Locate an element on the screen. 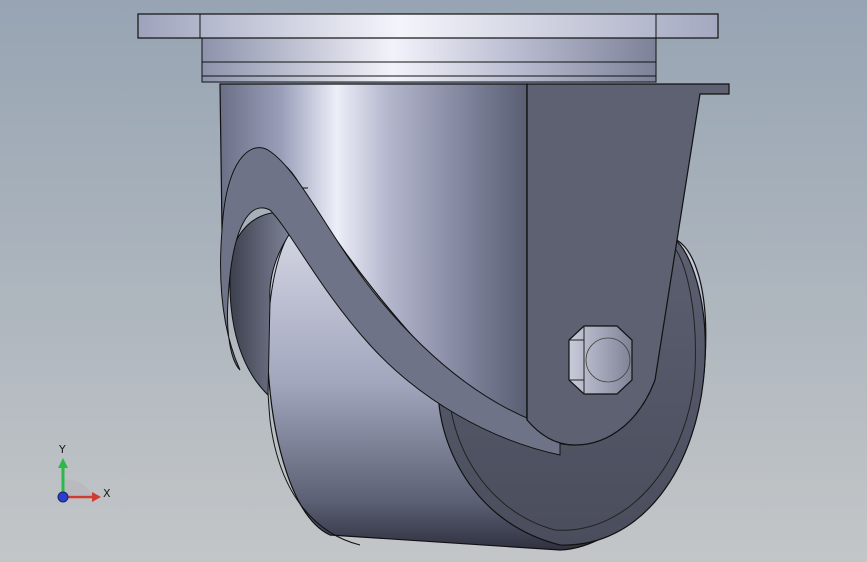 The image size is (867, 562). z-axis-dot is located at coordinates (63, 497).